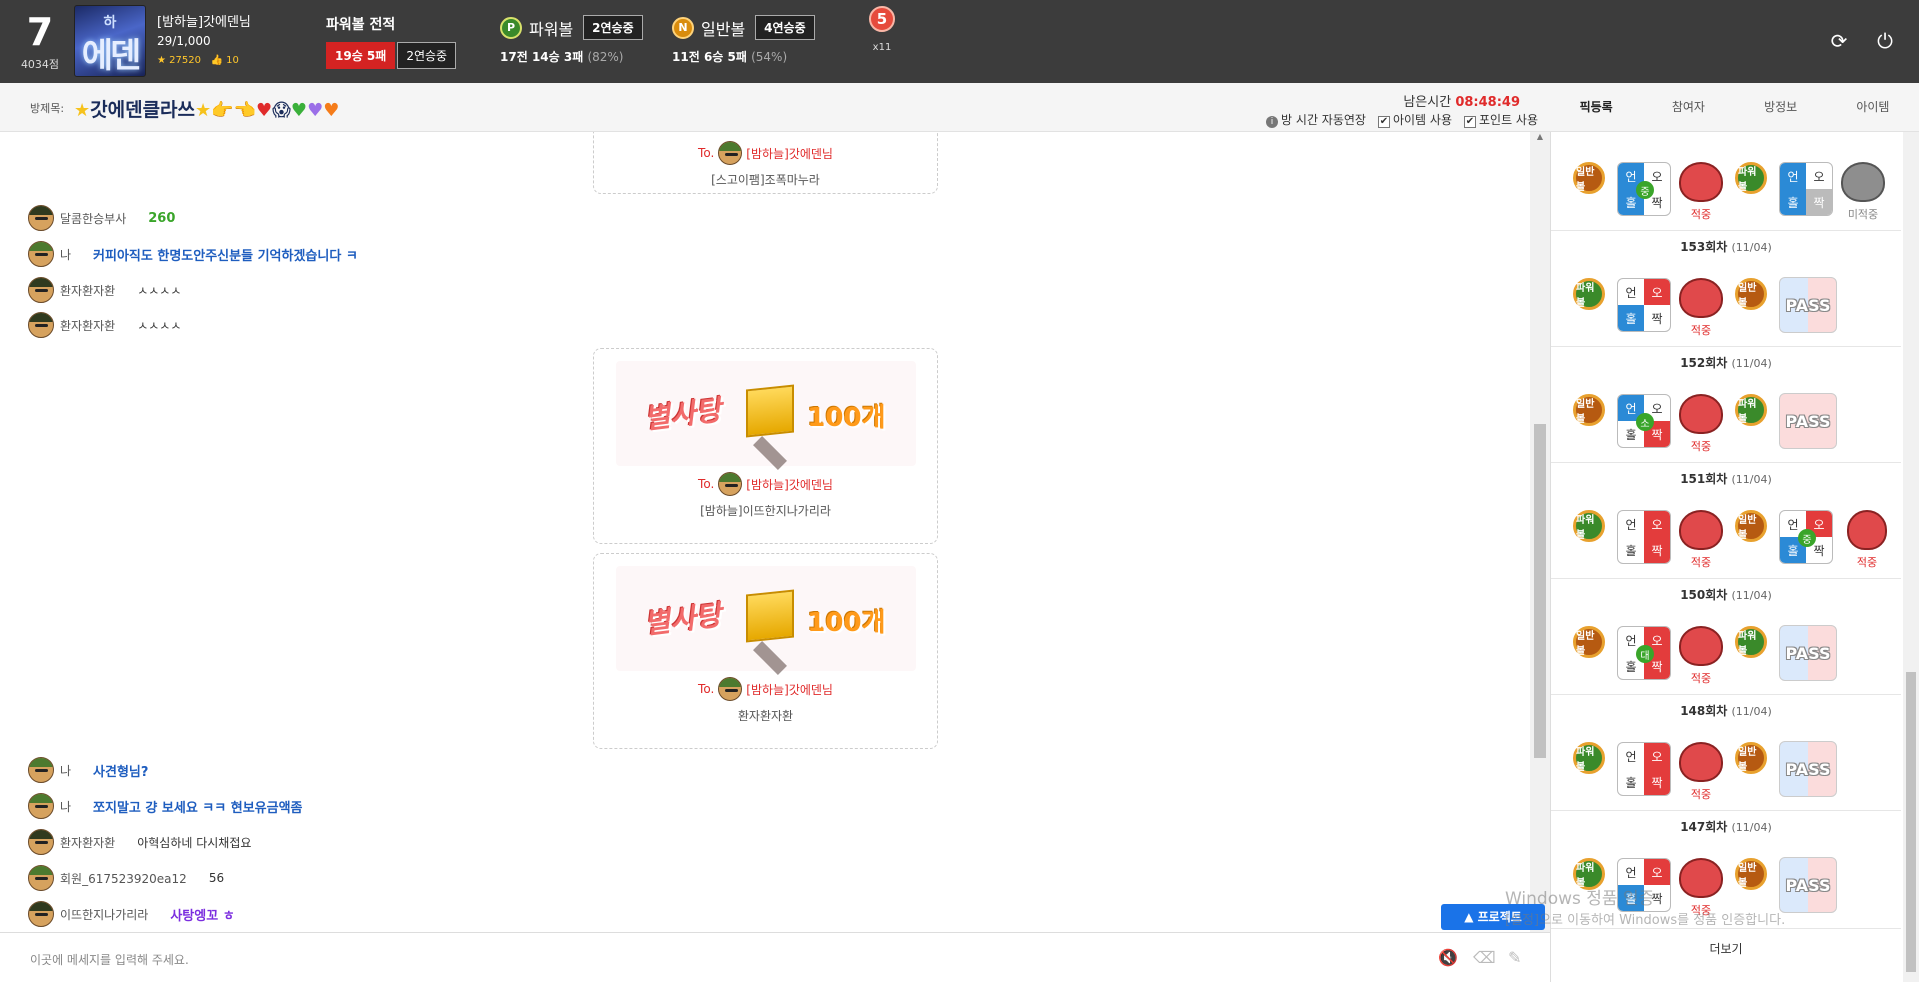  I want to click on grid-cell: 언, so click(1631, 872).